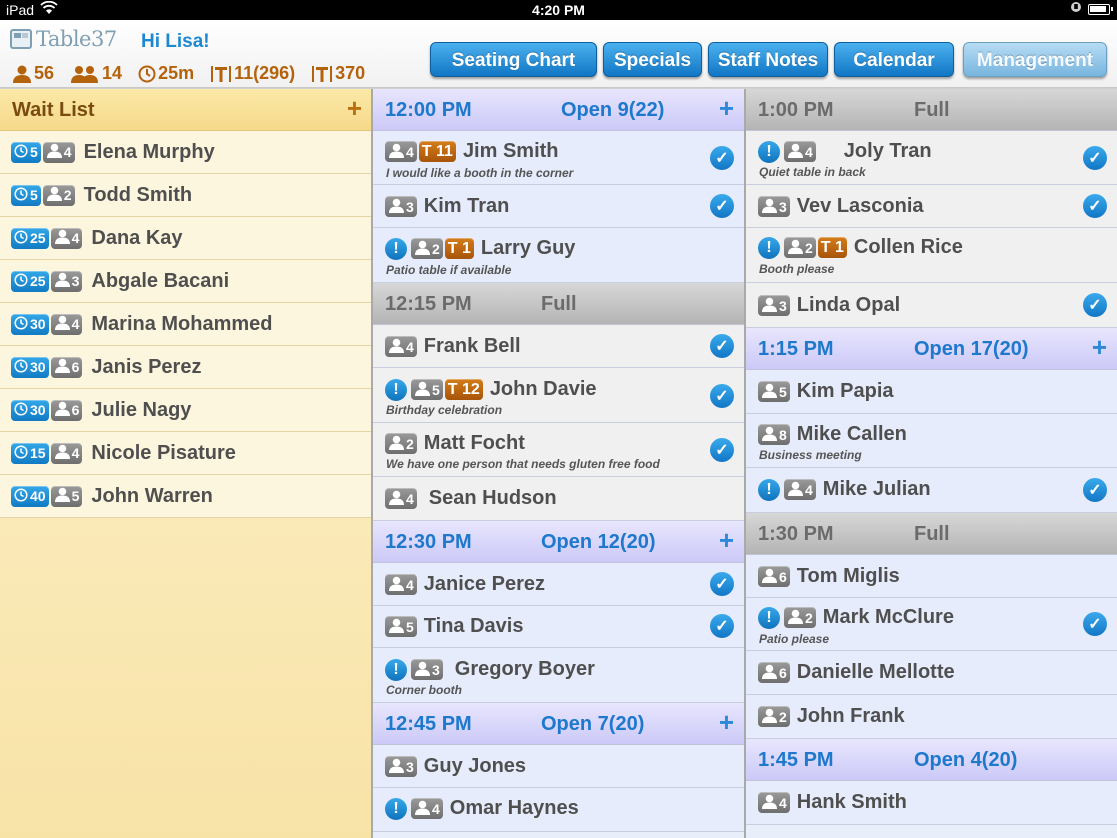 This screenshot has height=838, width=1117. What do you see at coordinates (558, 584) in the screenshot?
I see `reservation-row: 4 Janice Perez ✓` at bounding box center [558, 584].